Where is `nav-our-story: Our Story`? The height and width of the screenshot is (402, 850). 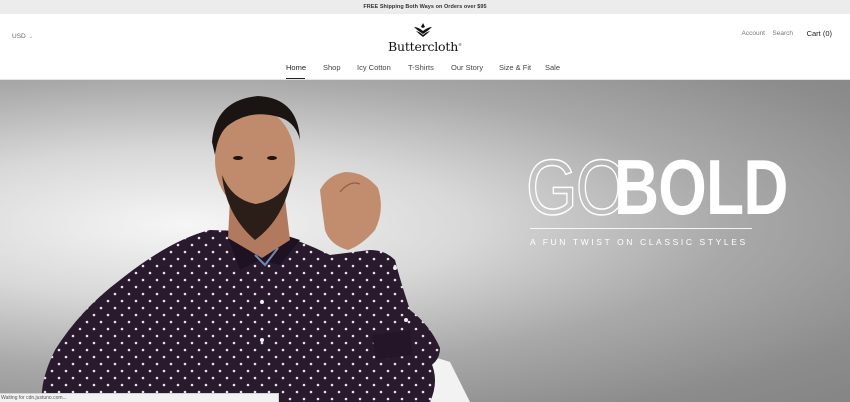 nav-our-story: Our Story is located at coordinates (467, 67).